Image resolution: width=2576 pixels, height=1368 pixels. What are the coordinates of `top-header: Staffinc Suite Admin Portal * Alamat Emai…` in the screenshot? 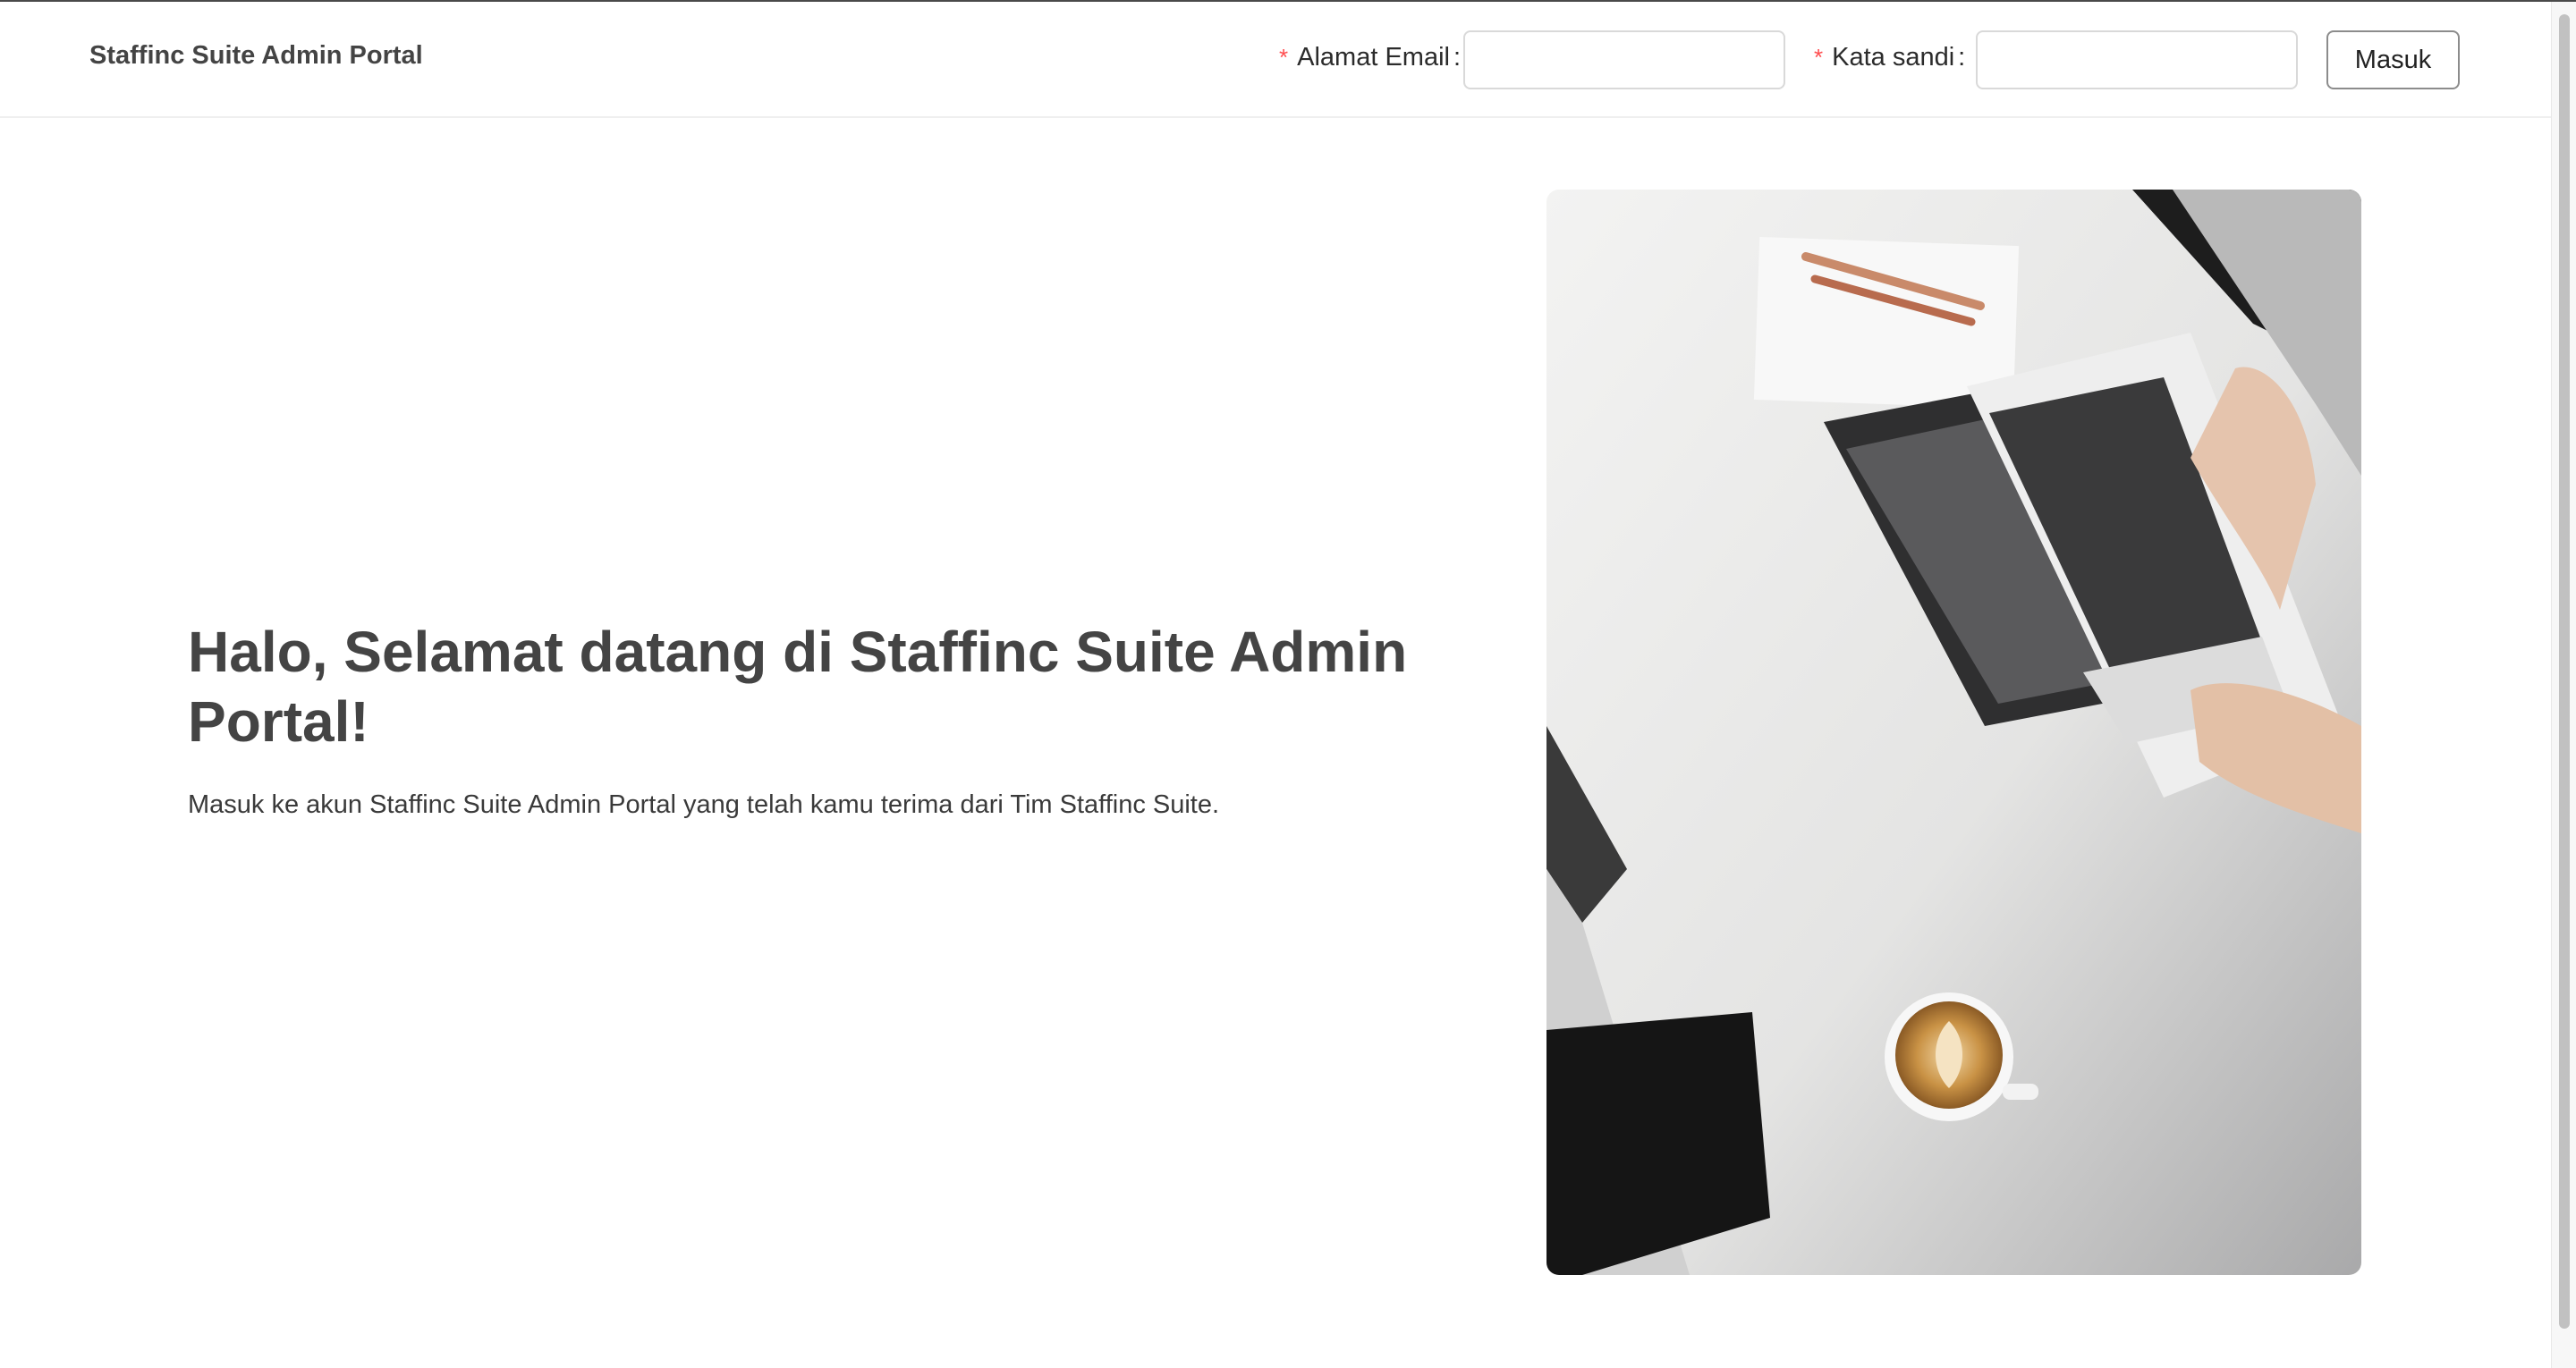 It's located at (1275, 60).